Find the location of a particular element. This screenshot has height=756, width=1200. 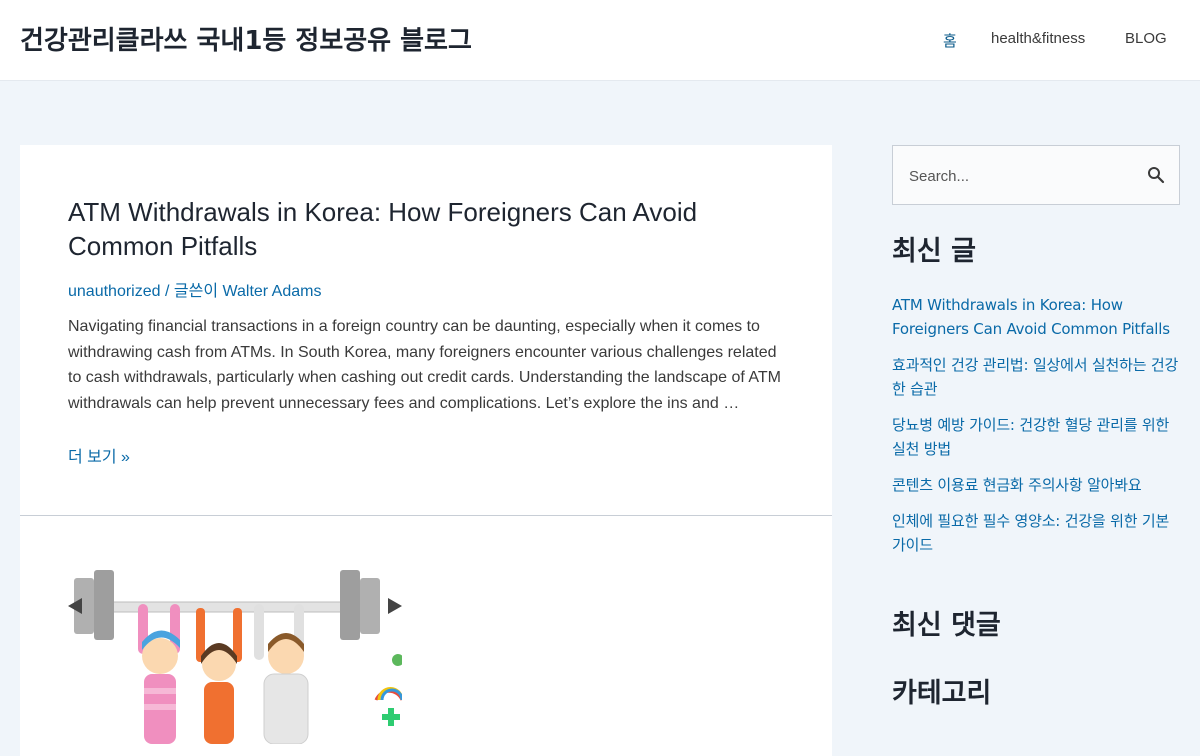

search-form is located at coordinates (1036, 175).